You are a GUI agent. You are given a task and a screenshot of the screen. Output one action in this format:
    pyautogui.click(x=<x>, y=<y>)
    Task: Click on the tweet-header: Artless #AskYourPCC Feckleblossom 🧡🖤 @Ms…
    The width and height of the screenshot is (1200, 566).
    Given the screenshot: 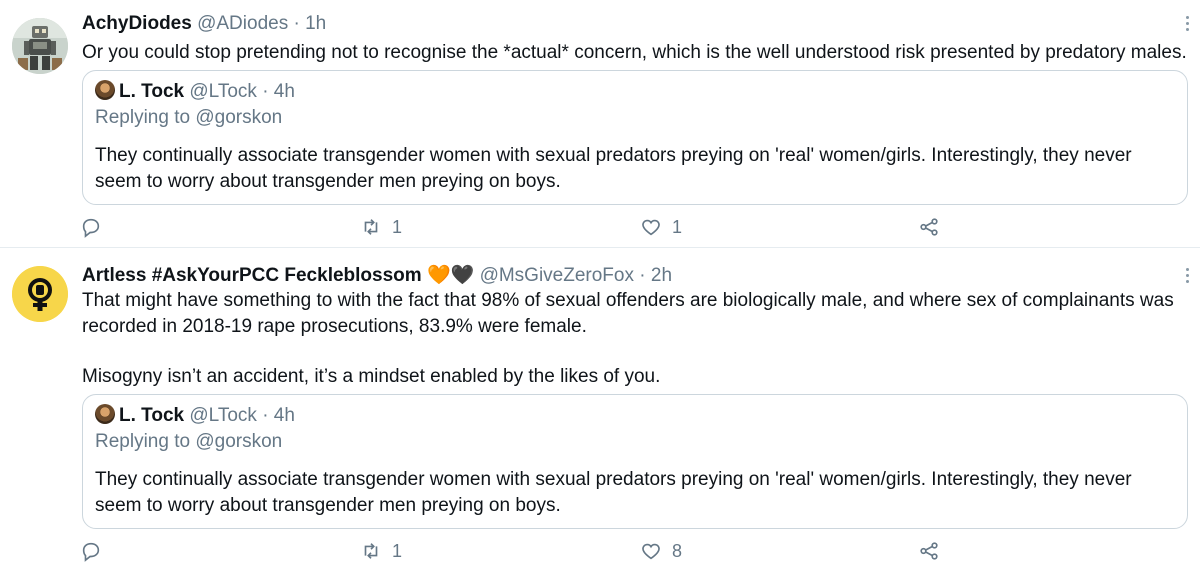 What is the action you would take?
    pyautogui.click(x=377, y=276)
    